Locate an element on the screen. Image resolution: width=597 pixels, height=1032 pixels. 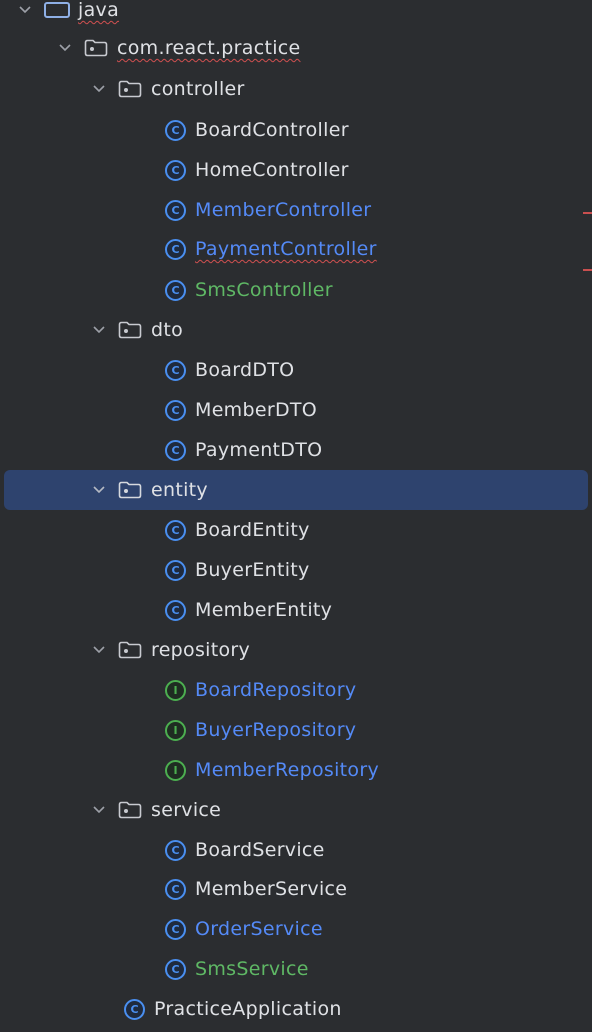
tree-node-label: OrderService is located at coordinates (259, 929).